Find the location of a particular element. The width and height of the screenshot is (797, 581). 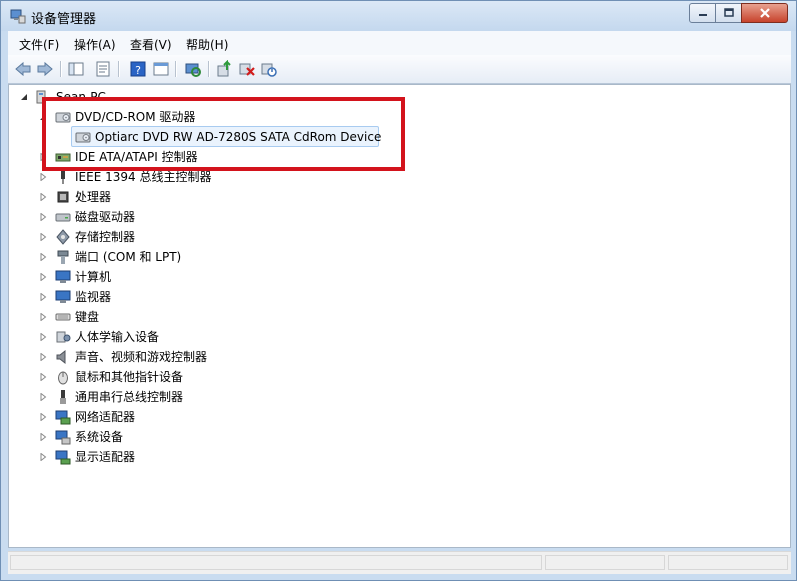

maximize-button is located at coordinates (728, 13).